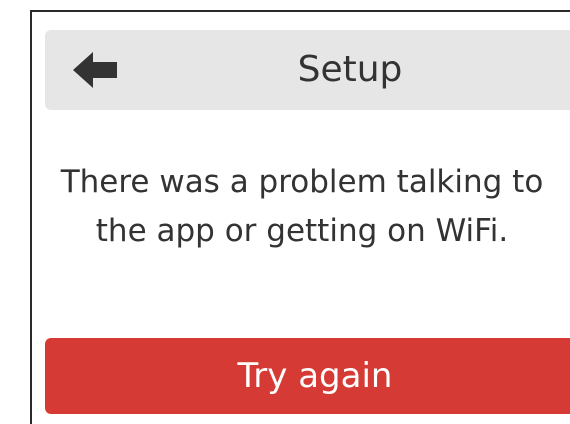 Image resolution: width=570 pixels, height=424 pixels. I want to click on error-message-line-2: the app or getting on WiFi., so click(302, 231).